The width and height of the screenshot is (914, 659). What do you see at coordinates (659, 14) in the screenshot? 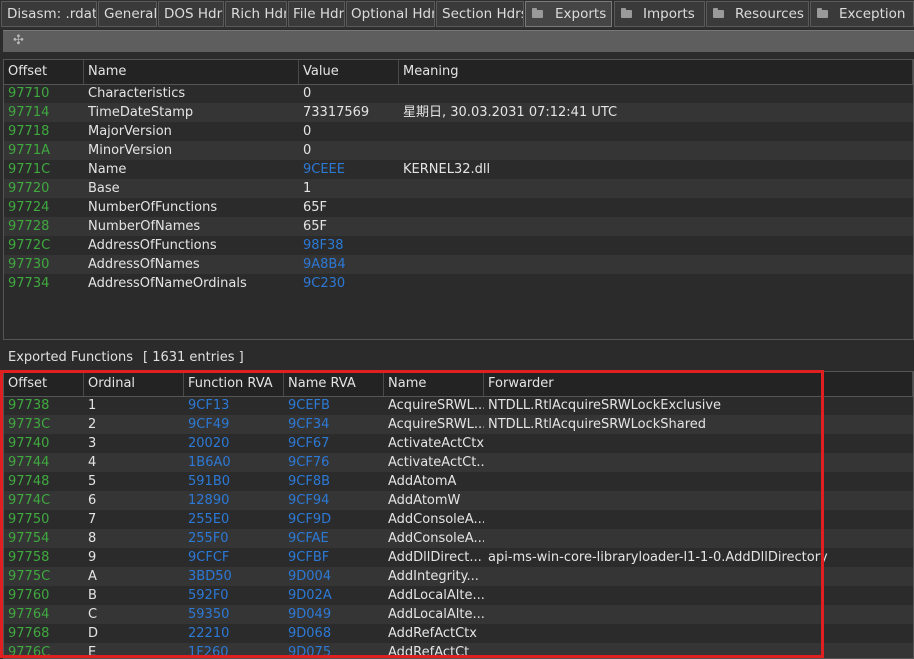
I see `tab-imports: Imports` at bounding box center [659, 14].